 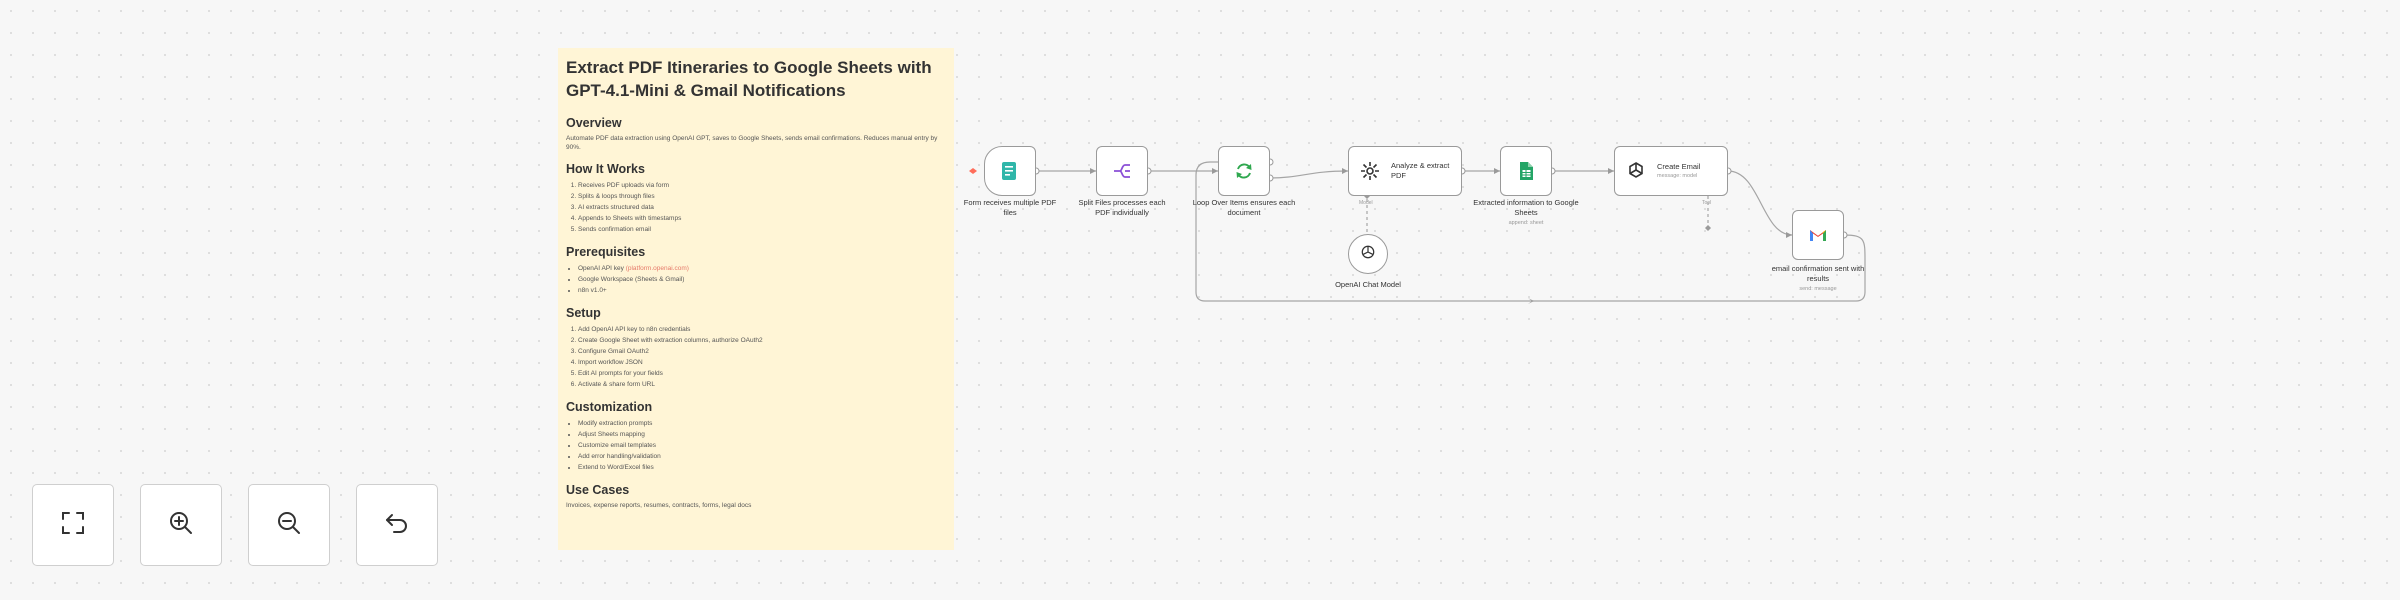 I want to click on loop-icon, so click(x=1244, y=171).